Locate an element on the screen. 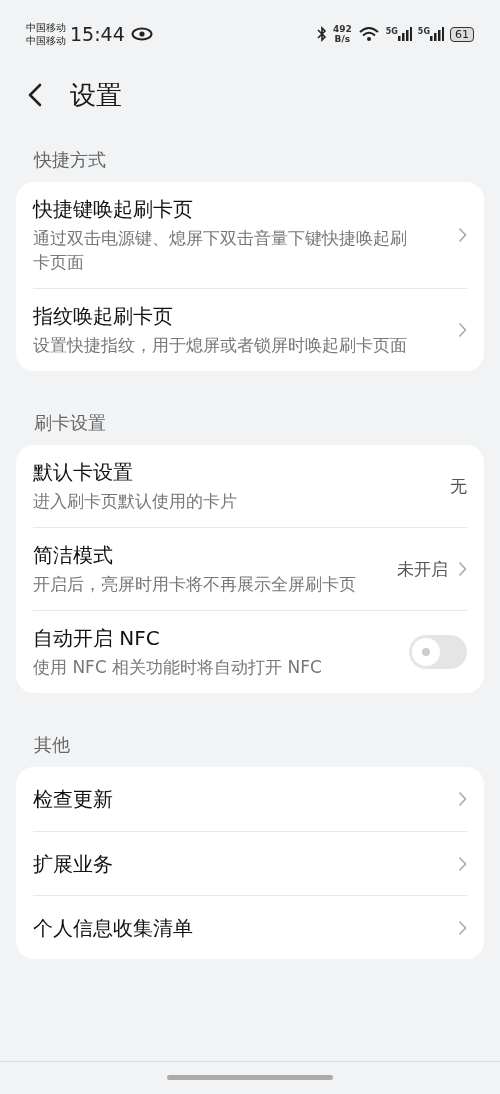 This screenshot has width=500, height=1094. section-header: 其他 is located at coordinates (52, 745).